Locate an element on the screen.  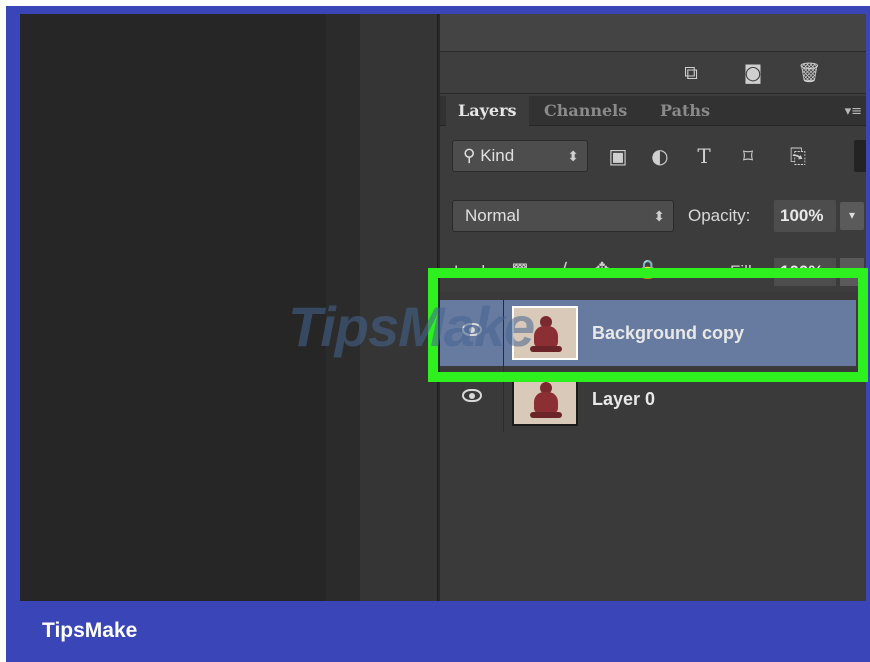
lock-label: Lock: is located at coordinates (474, 271).